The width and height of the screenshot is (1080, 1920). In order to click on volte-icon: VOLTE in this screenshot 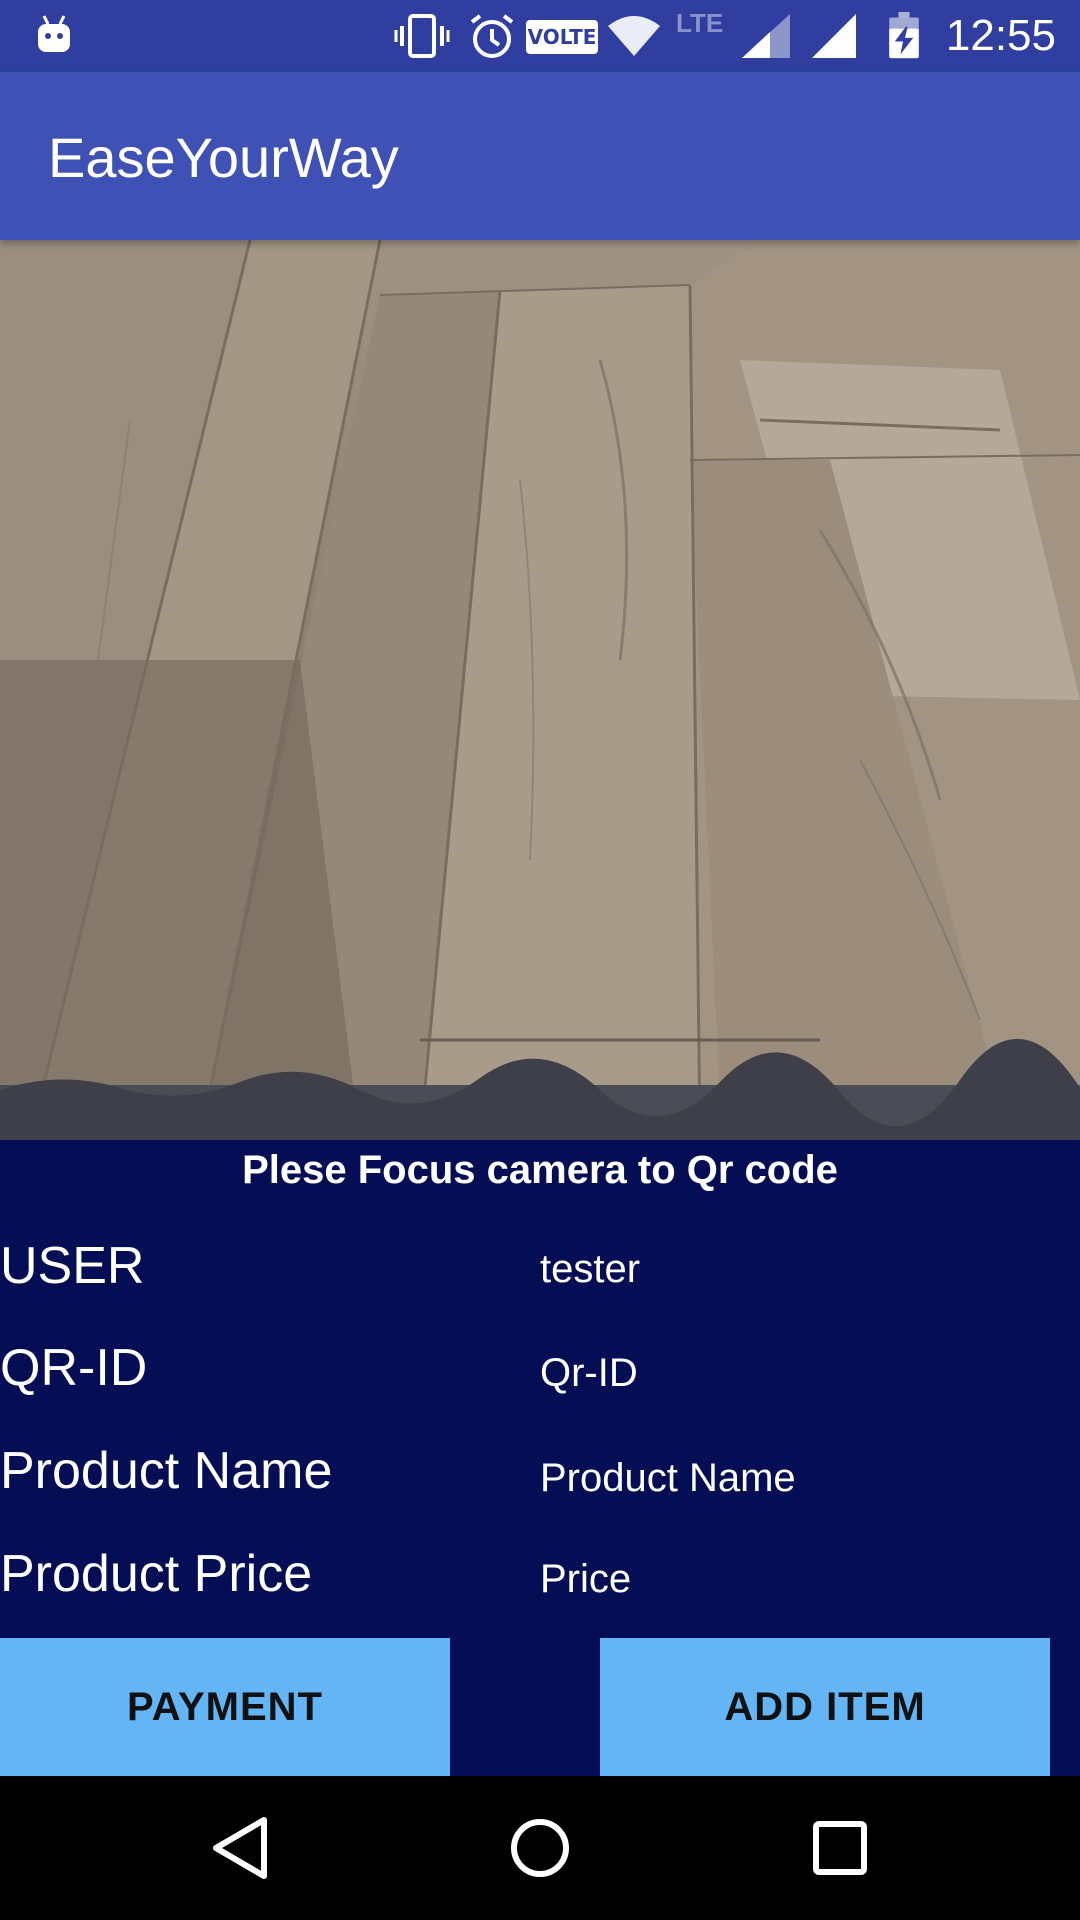, I will do `click(562, 37)`.